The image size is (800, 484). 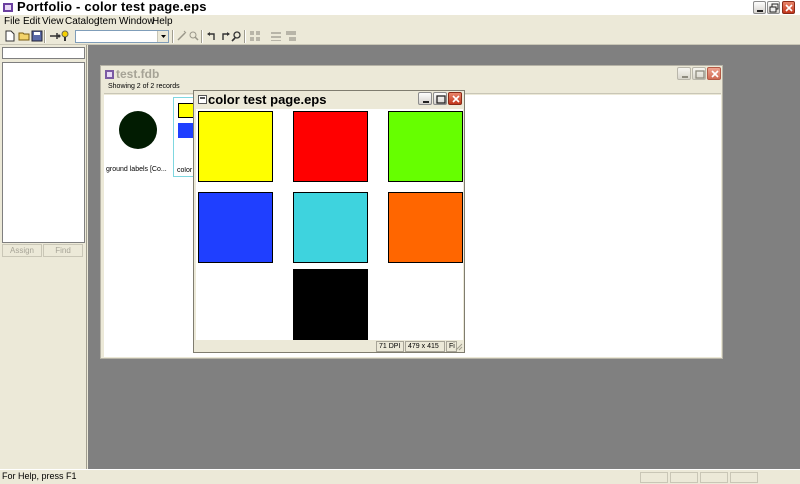 What do you see at coordinates (237, 36) in the screenshot?
I see `zoom-icon` at bounding box center [237, 36].